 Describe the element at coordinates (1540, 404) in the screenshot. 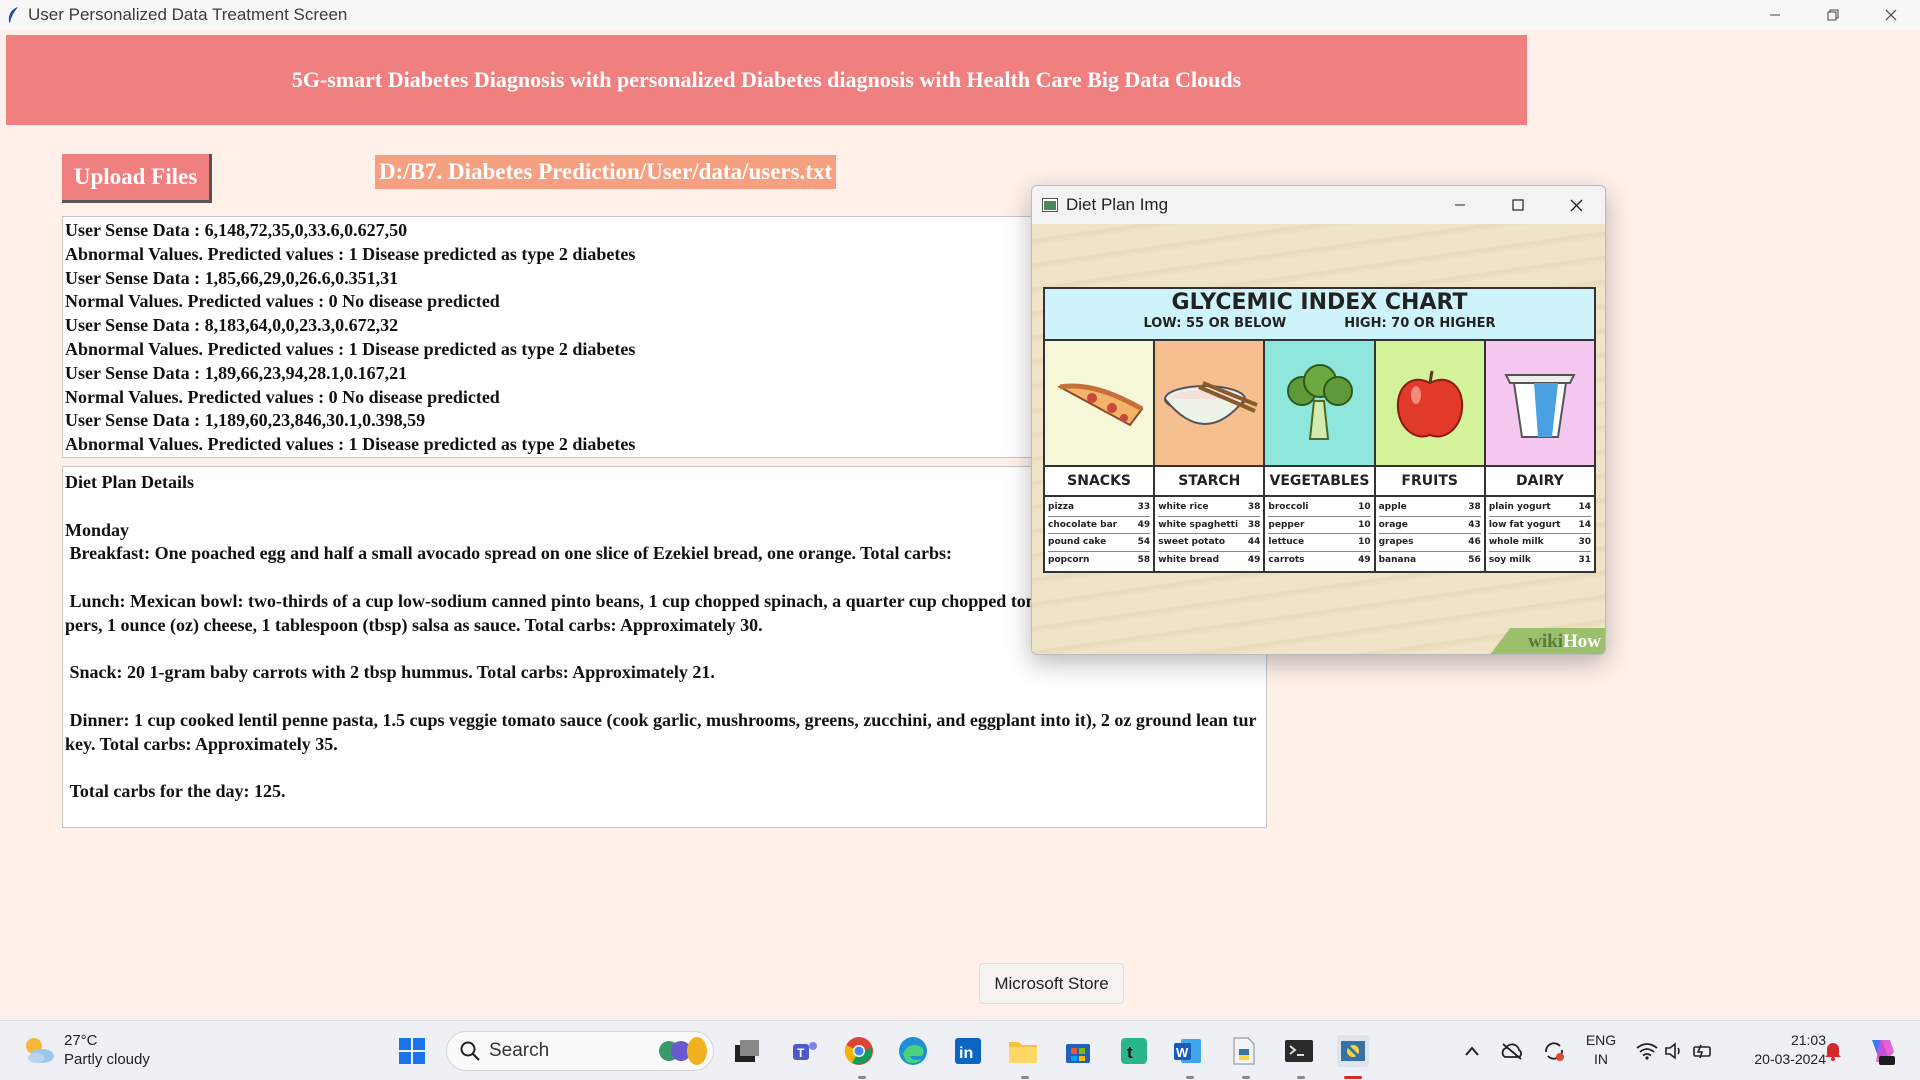

I see `yogurt-cup-icon` at that location.